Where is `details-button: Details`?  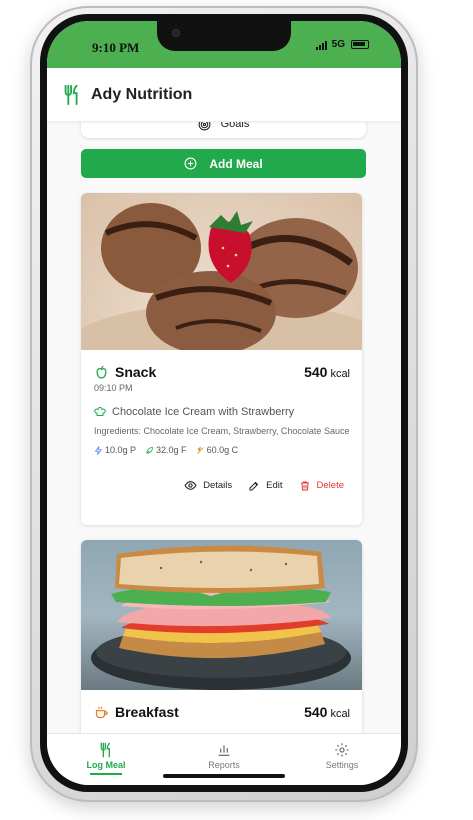 details-button: Details is located at coordinates (208, 485).